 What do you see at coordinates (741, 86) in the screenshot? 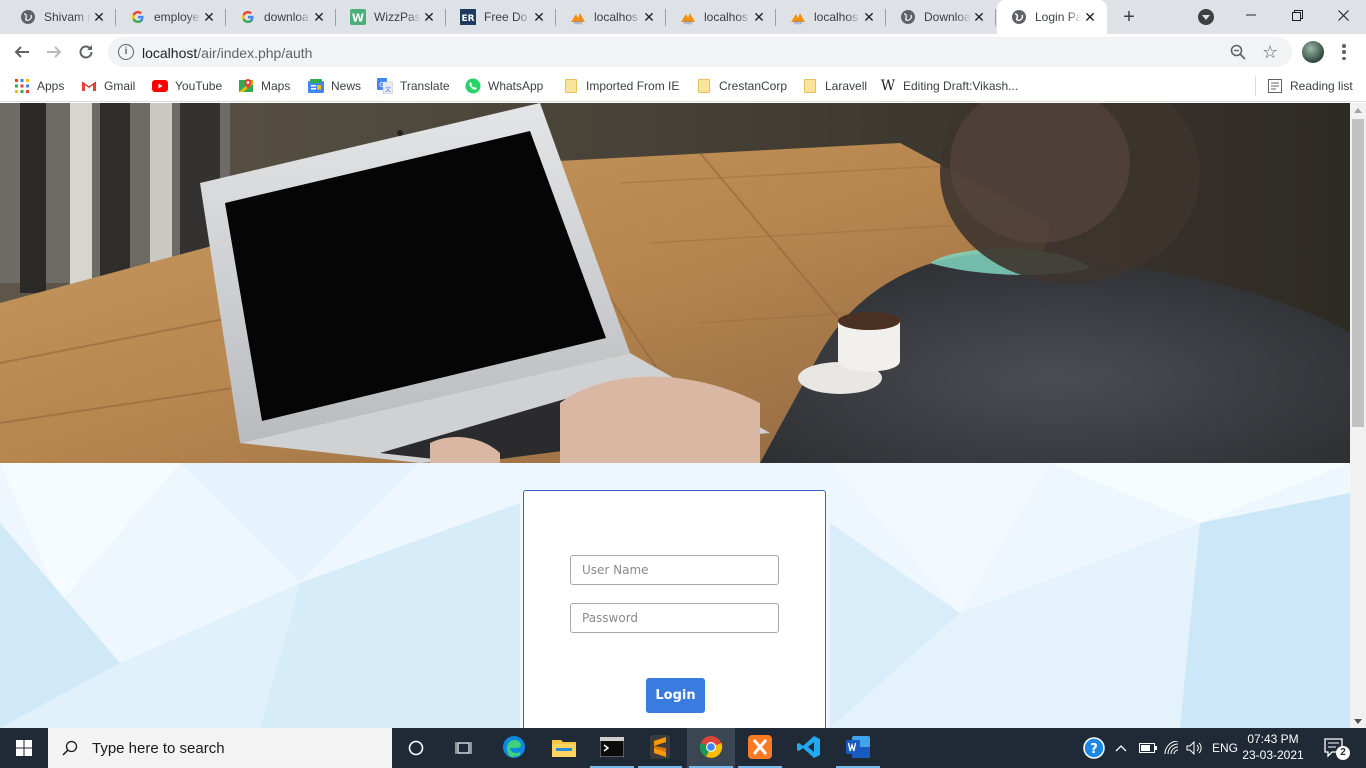
I see `bookmark-folder-crestancorp: CrestanCorp` at bounding box center [741, 86].